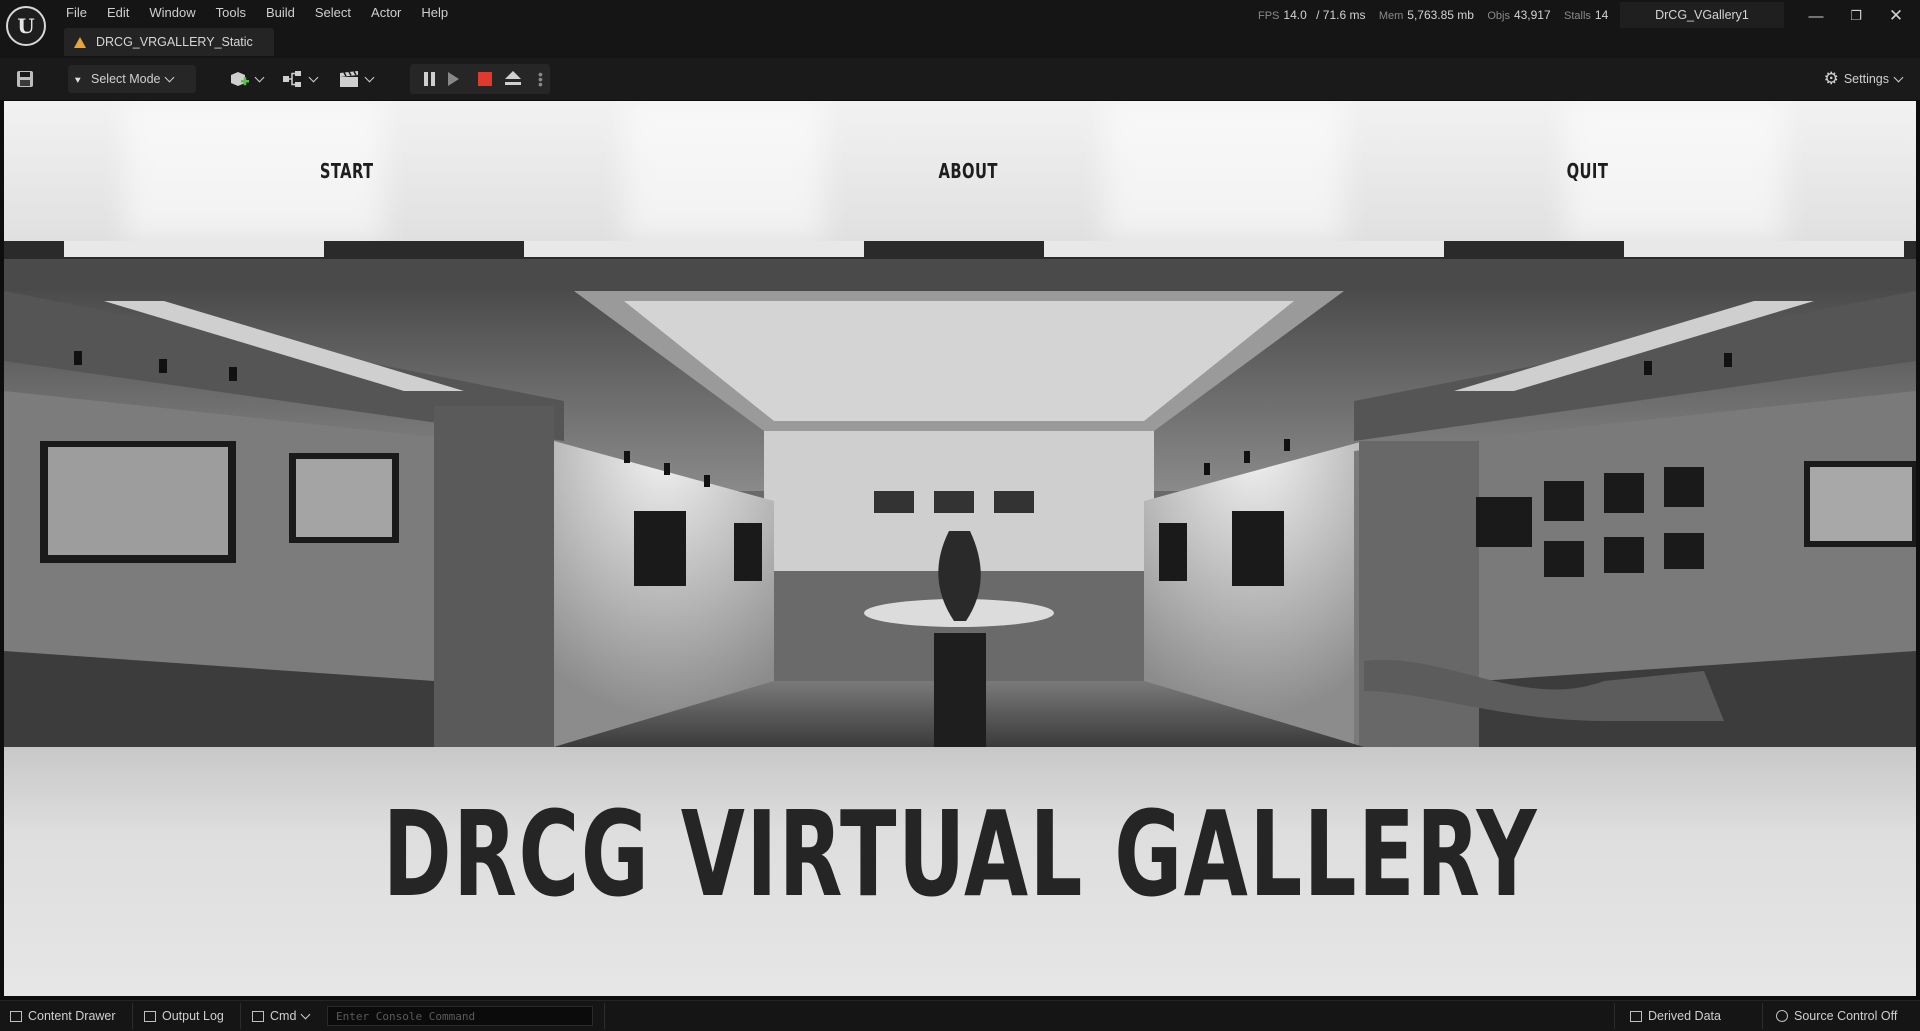 The height and width of the screenshot is (1031, 1920). Describe the element at coordinates (1440, 15) in the screenshot. I see `mem-value: 5,763.85 mb` at that location.